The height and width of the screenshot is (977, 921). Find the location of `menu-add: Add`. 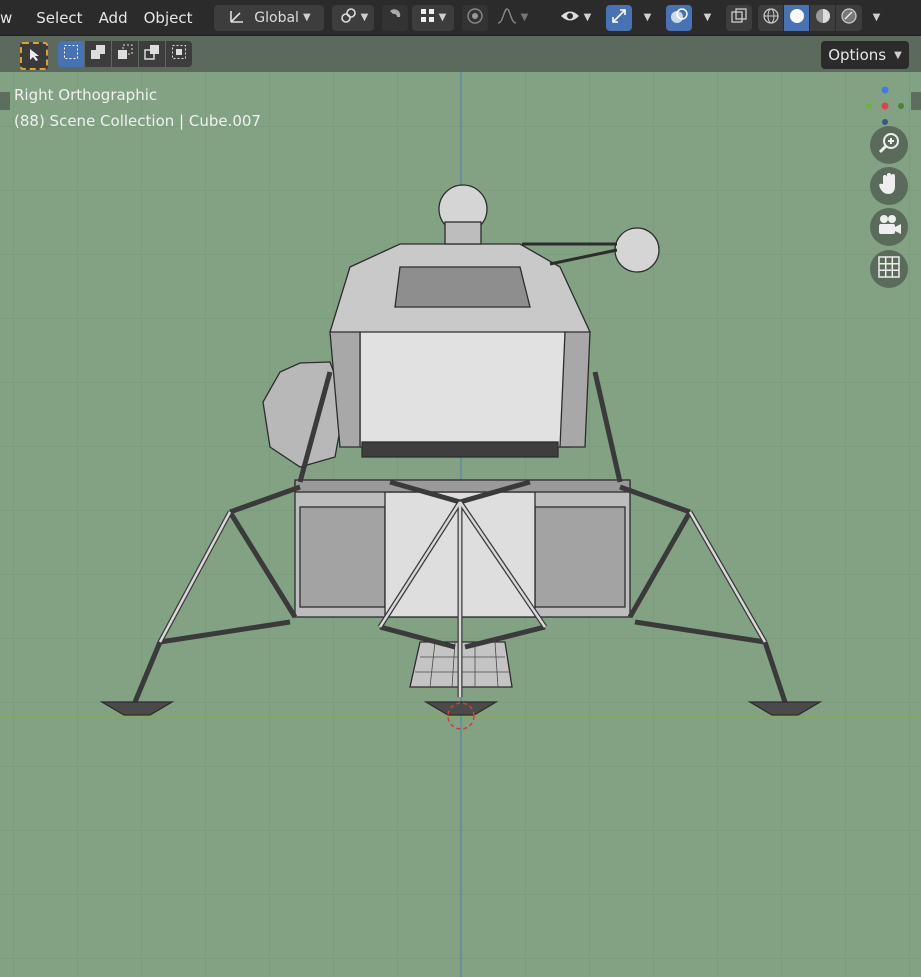

menu-add: Add is located at coordinates (113, 18).